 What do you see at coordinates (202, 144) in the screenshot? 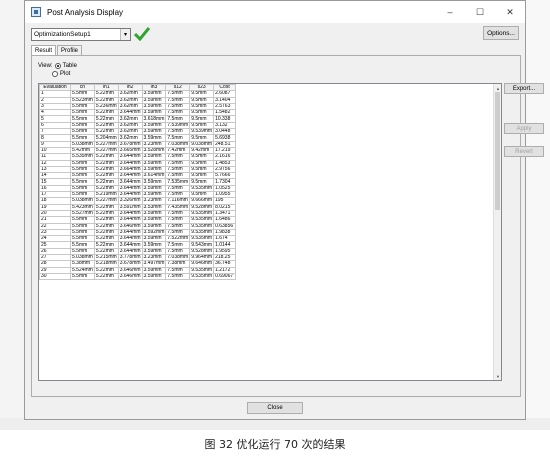
I see `table-cell: 9.038mm` at bounding box center [202, 144].